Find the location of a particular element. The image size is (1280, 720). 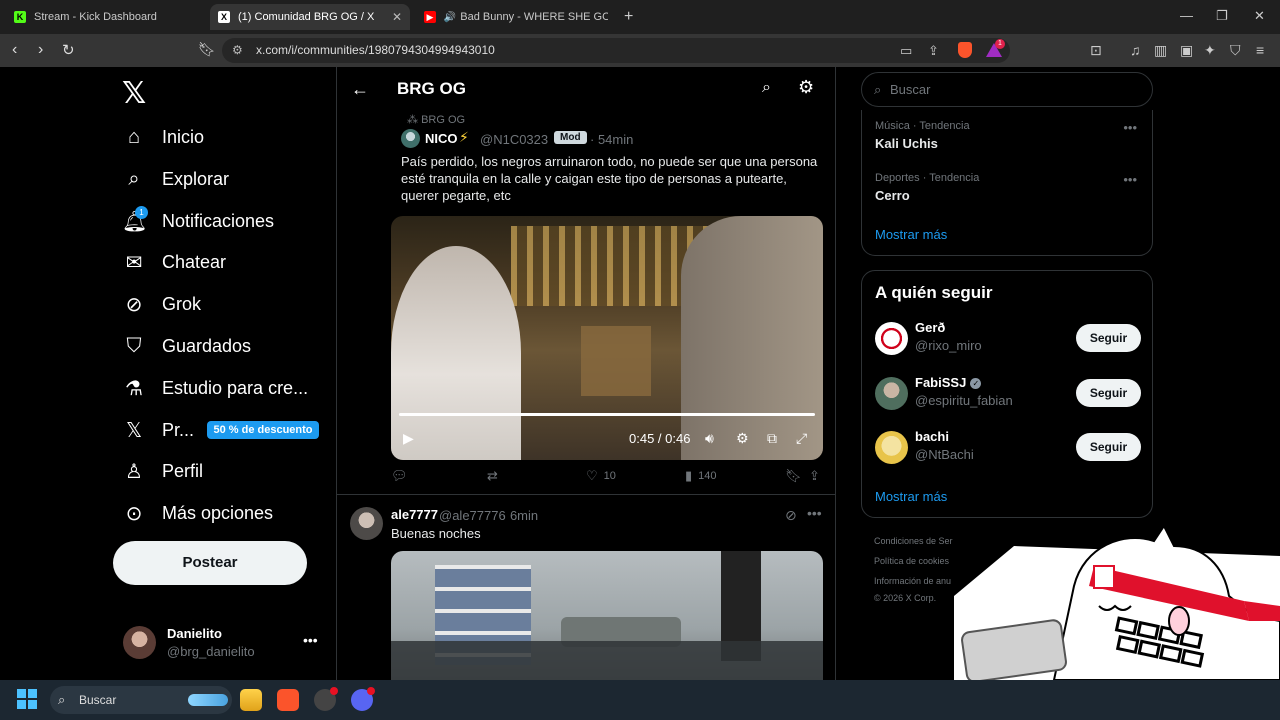

trend-item: Música · Tendencia Kali Uchis ••• is located at coordinates (1010, 135).